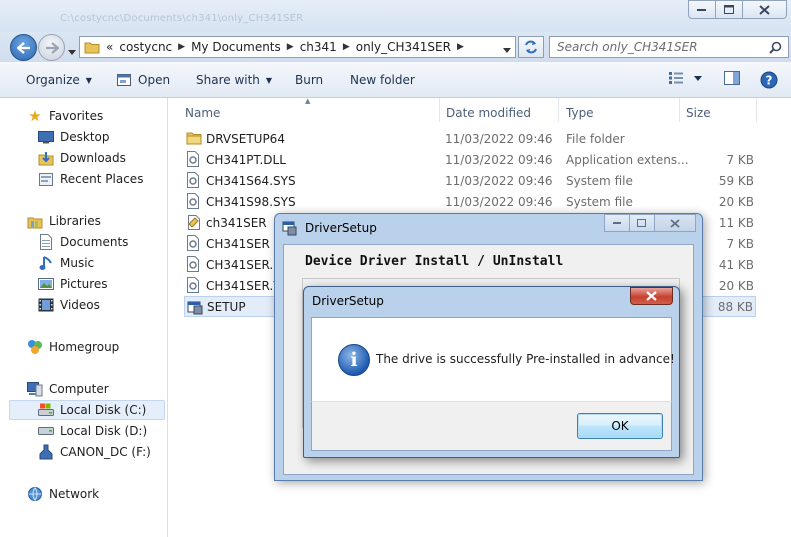 Image resolution: width=791 pixels, height=537 pixels. What do you see at coordinates (775, 49) in the screenshot?
I see `search-icon` at bounding box center [775, 49].